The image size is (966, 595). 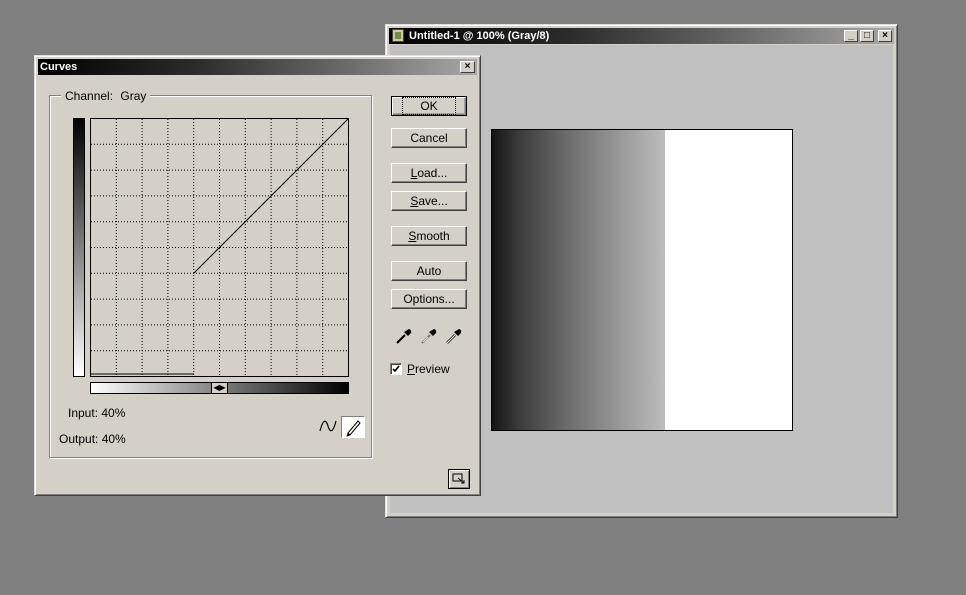 I want to click on input-label: Input:, so click(x=83, y=413).